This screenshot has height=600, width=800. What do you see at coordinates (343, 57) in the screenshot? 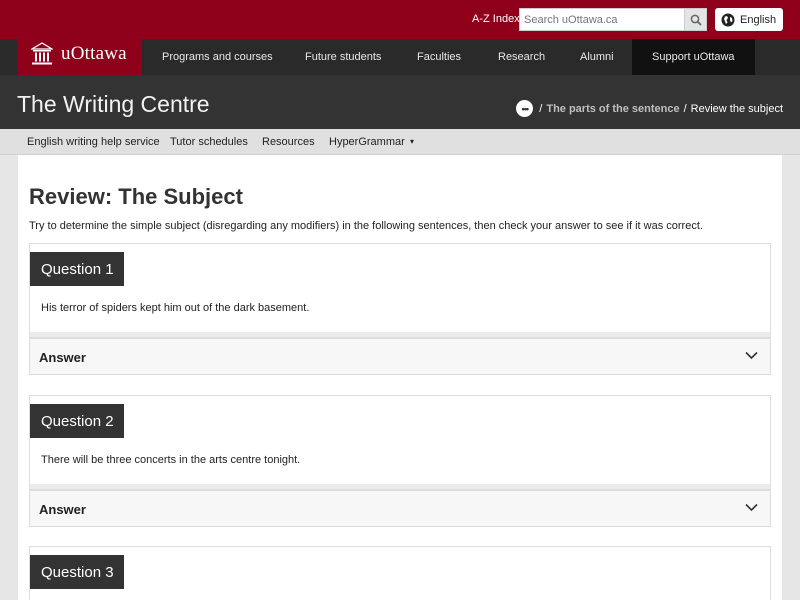
I see `nav-future-students: Future students` at bounding box center [343, 57].